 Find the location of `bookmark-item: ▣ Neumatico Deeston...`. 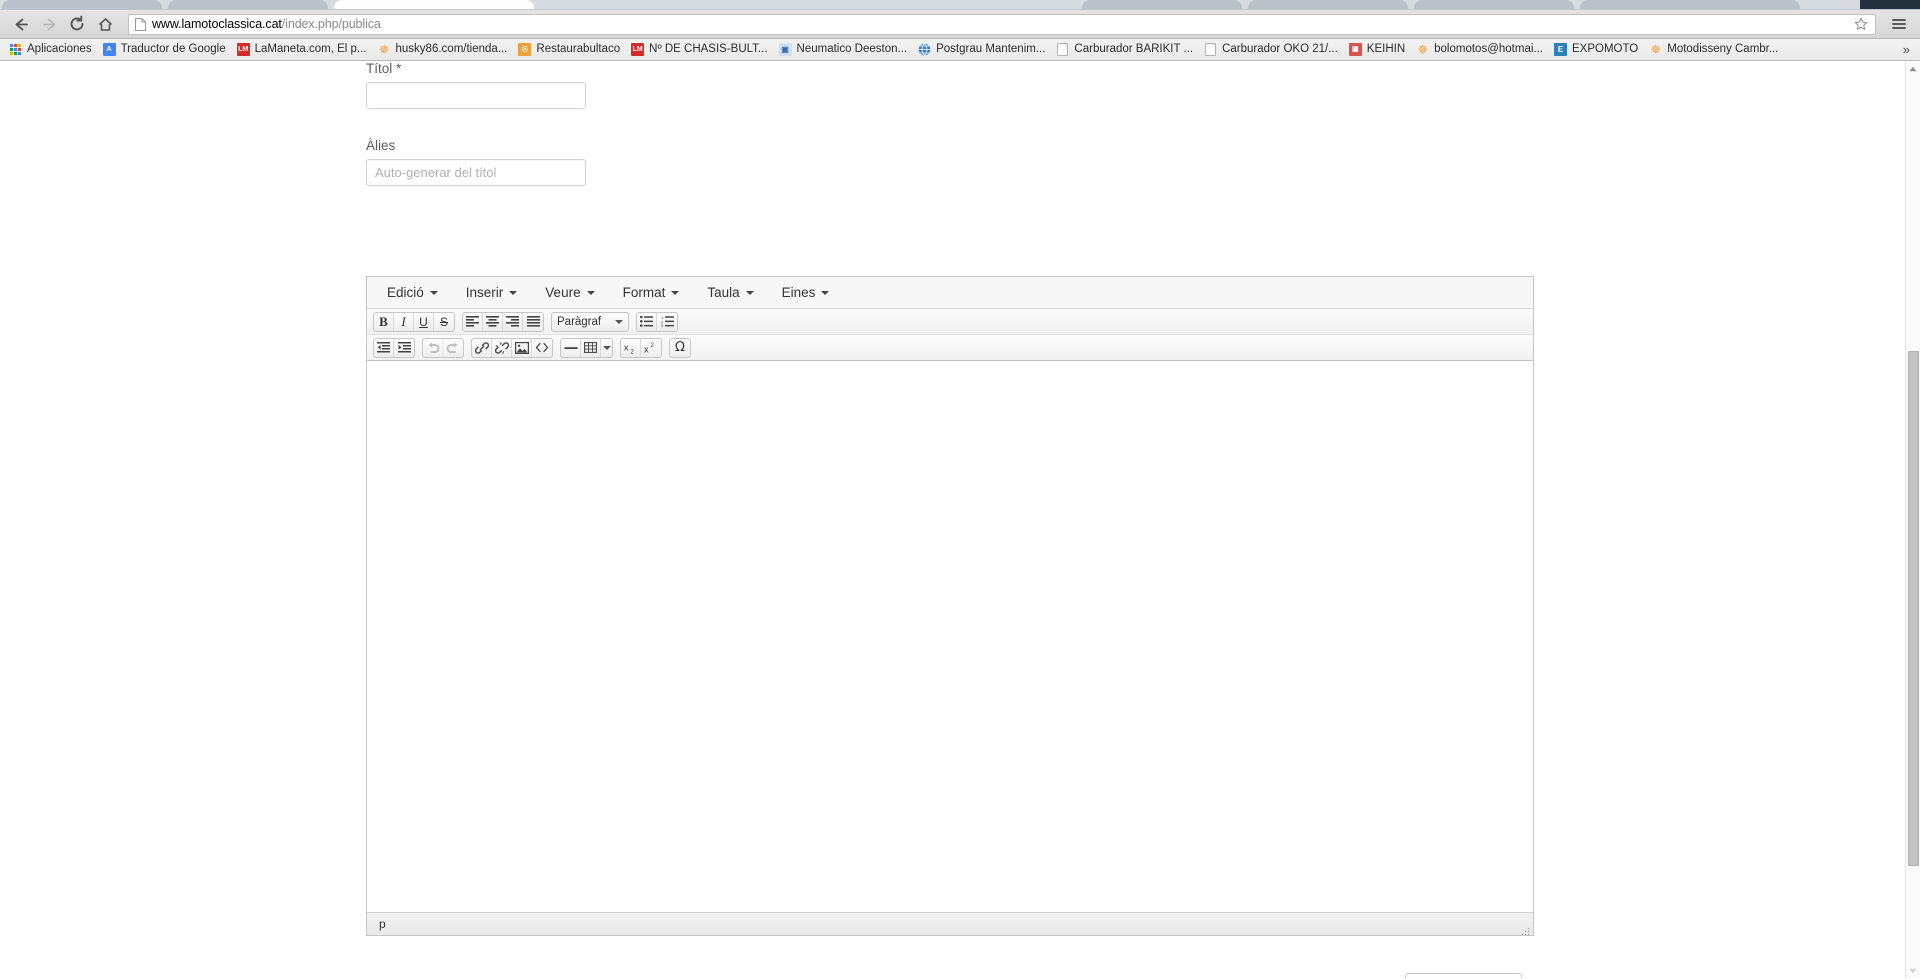

bookmark-item: ▣ Neumatico Deeston... is located at coordinates (843, 50).